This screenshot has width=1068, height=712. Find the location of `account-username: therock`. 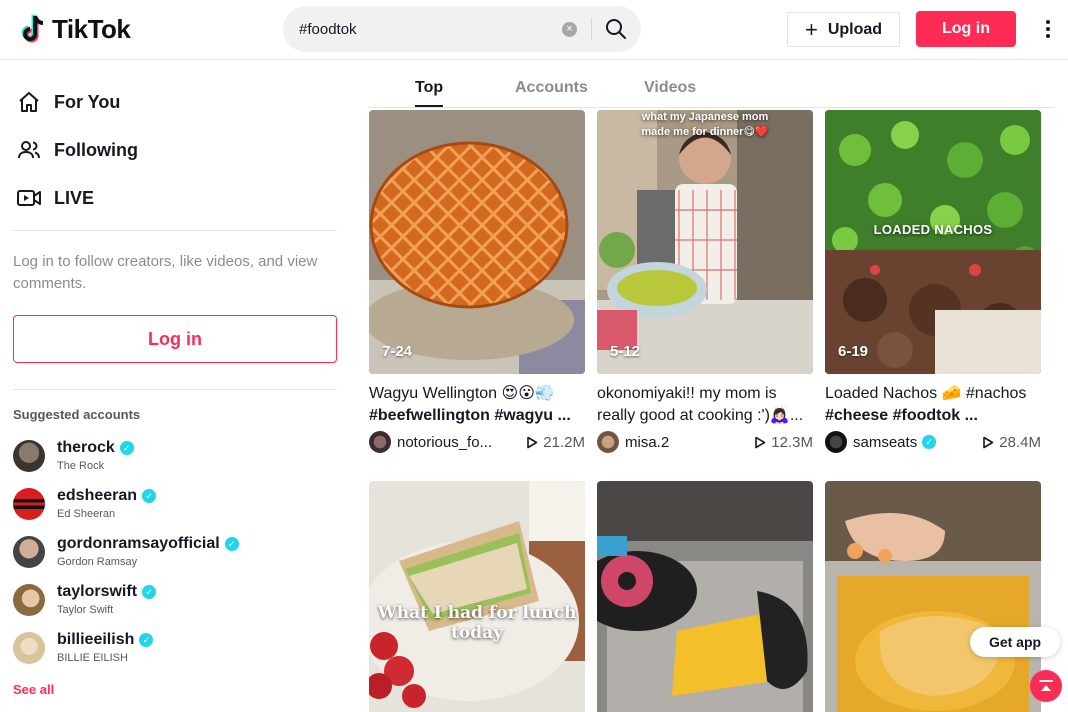

account-username: therock is located at coordinates (86, 447).